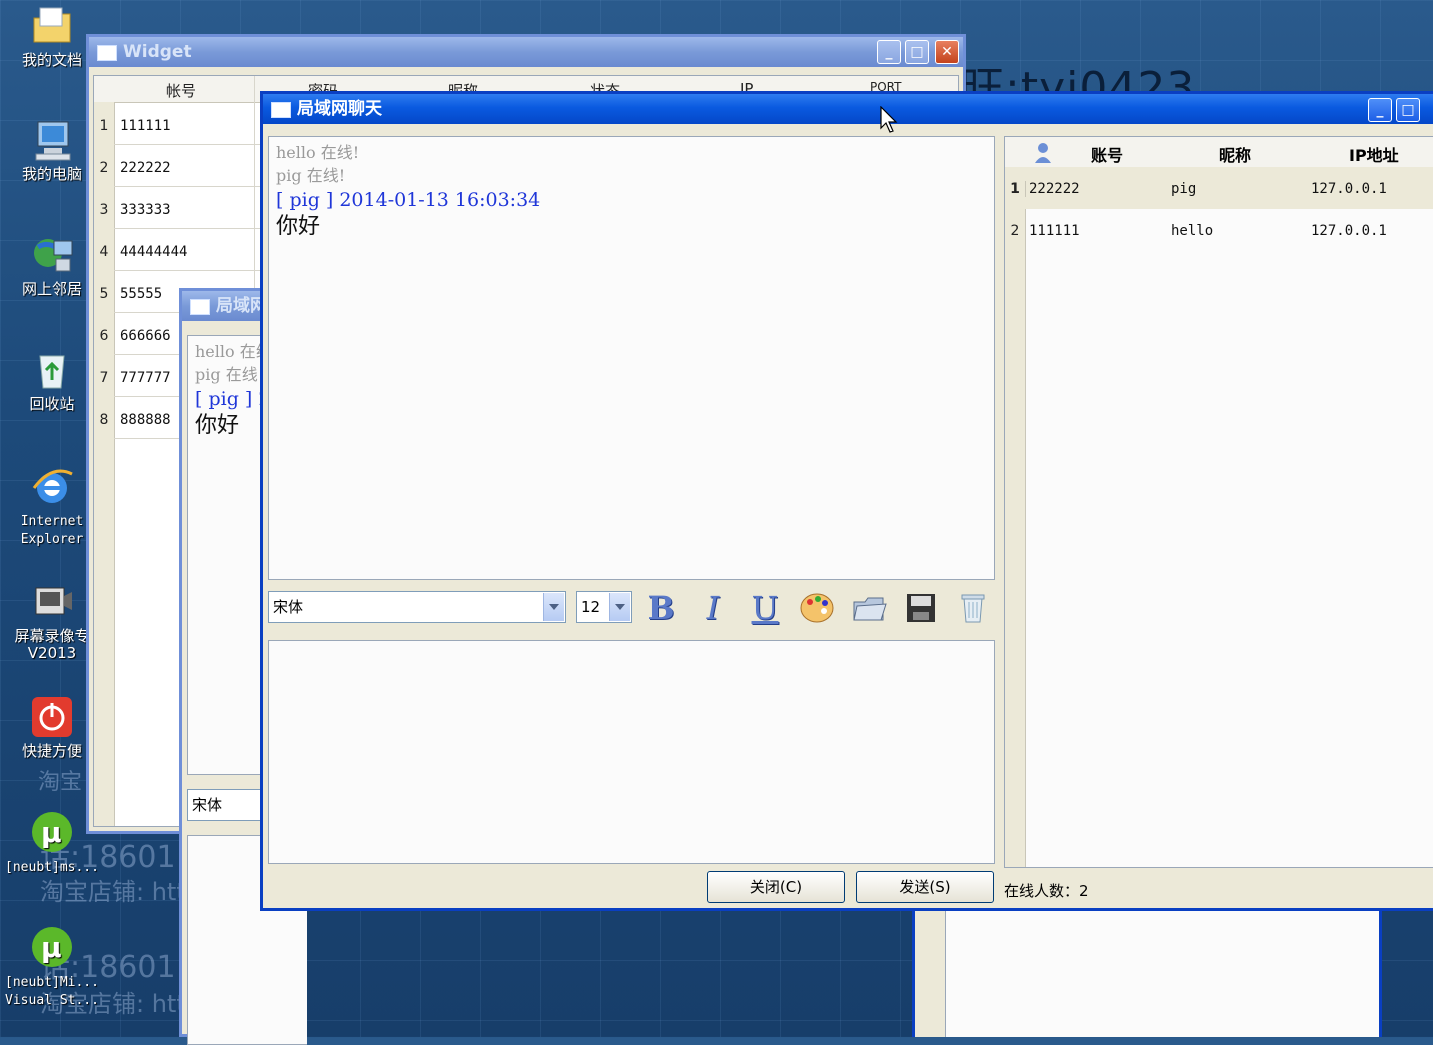  Describe the element at coordinates (157, 52) in the screenshot. I see `window-title: Widget` at that location.